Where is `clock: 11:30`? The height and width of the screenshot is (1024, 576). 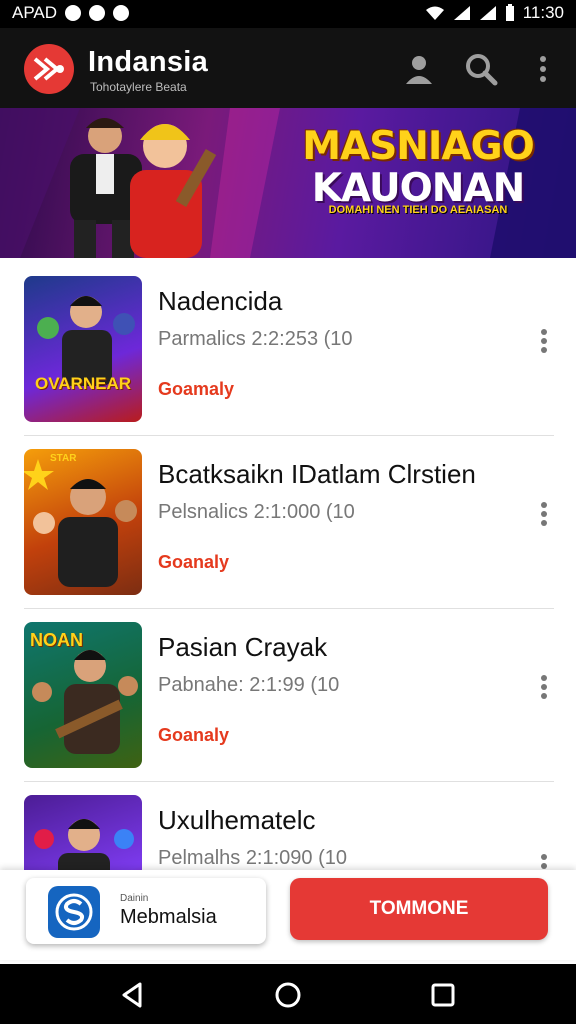
clock: 11:30 is located at coordinates (543, 12).